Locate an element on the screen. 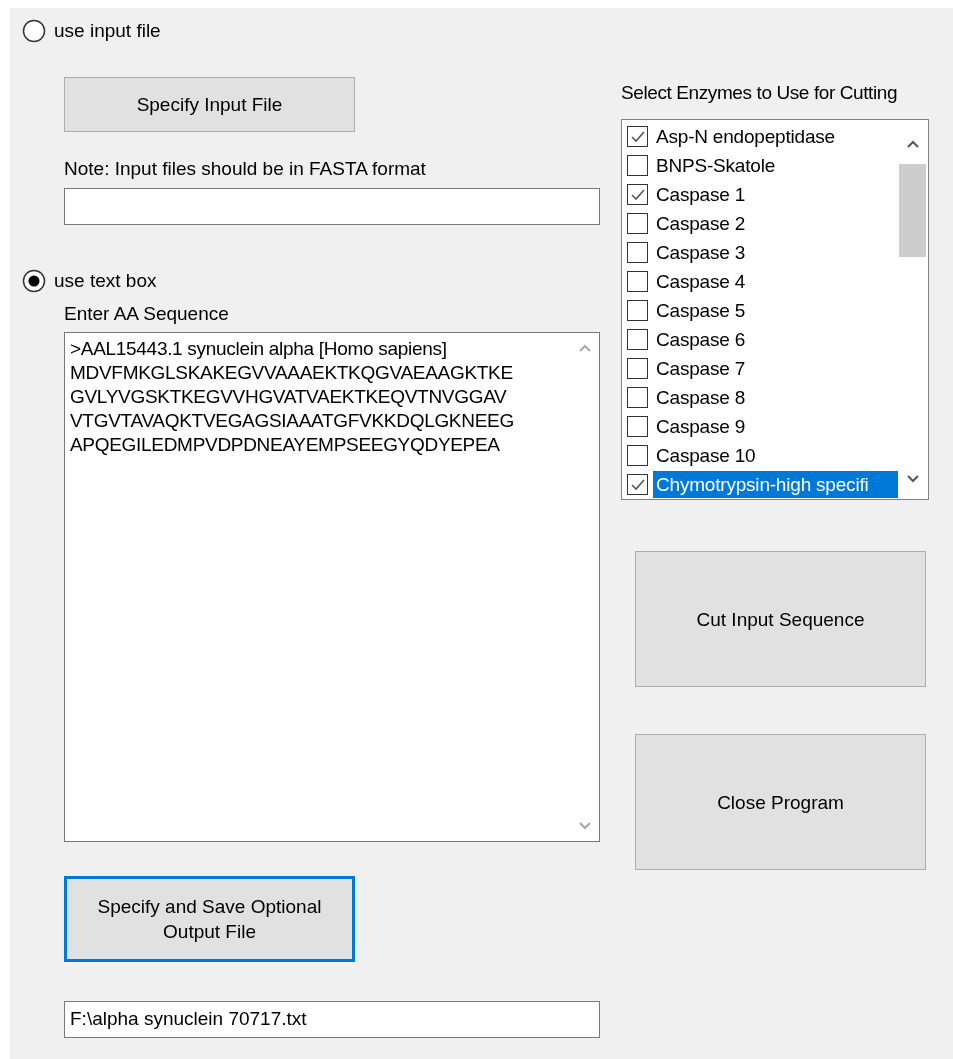  enzyme-list-item: Asp-N endopeptidase is located at coordinates (745, 136).